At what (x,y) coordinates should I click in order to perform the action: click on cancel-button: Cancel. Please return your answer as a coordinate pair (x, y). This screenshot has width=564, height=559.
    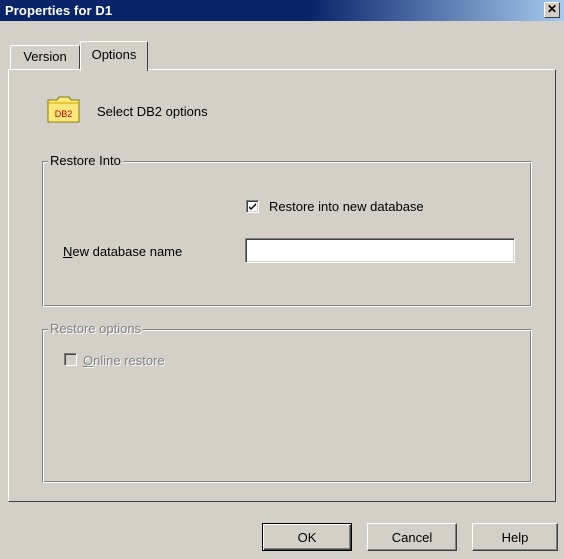
    Looking at the image, I should click on (412, 537).